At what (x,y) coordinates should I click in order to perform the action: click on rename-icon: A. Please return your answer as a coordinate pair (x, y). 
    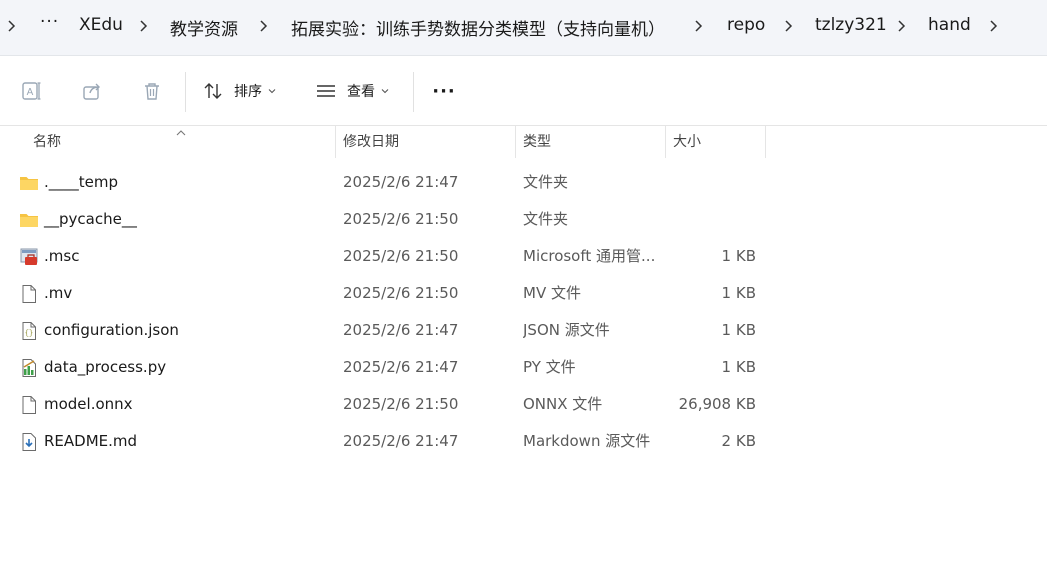
    Looking at the image, I should click on (32, 91).